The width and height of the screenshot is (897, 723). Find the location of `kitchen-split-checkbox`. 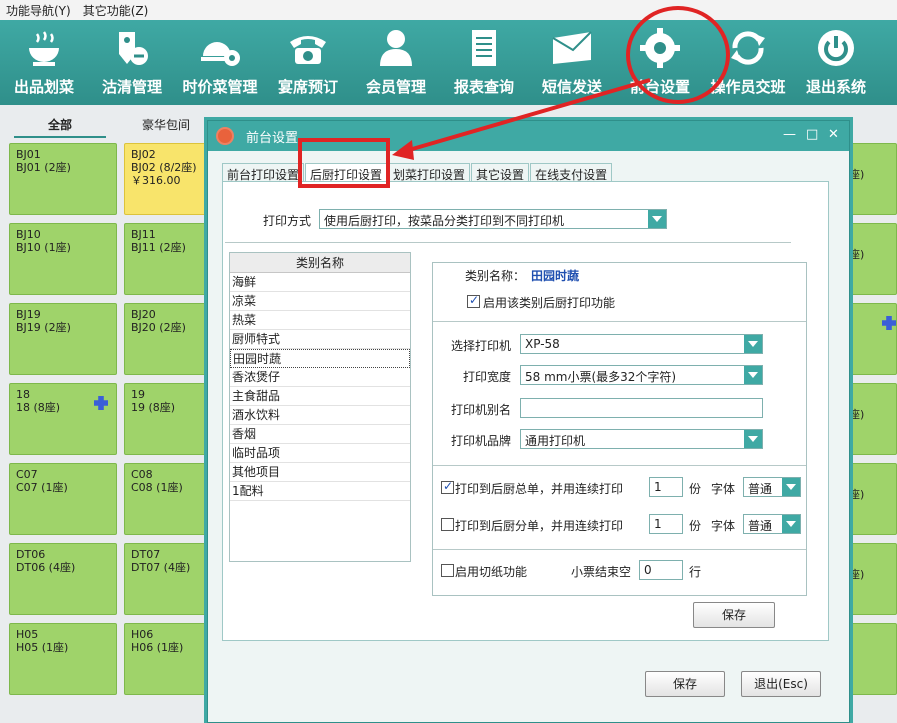

kitchen-split-checkbox is located at coordinates (447, 524).